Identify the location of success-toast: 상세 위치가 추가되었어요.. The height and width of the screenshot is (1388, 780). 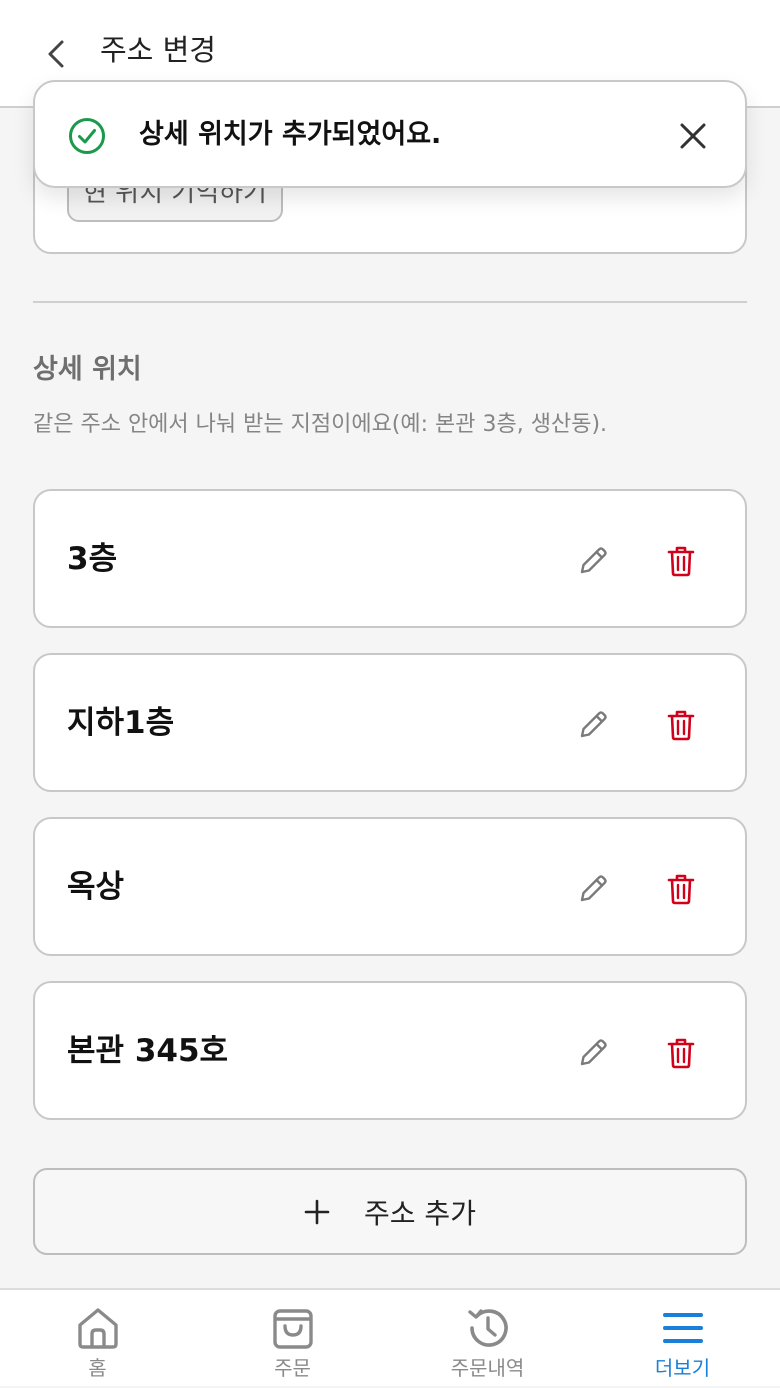
(390, 134).